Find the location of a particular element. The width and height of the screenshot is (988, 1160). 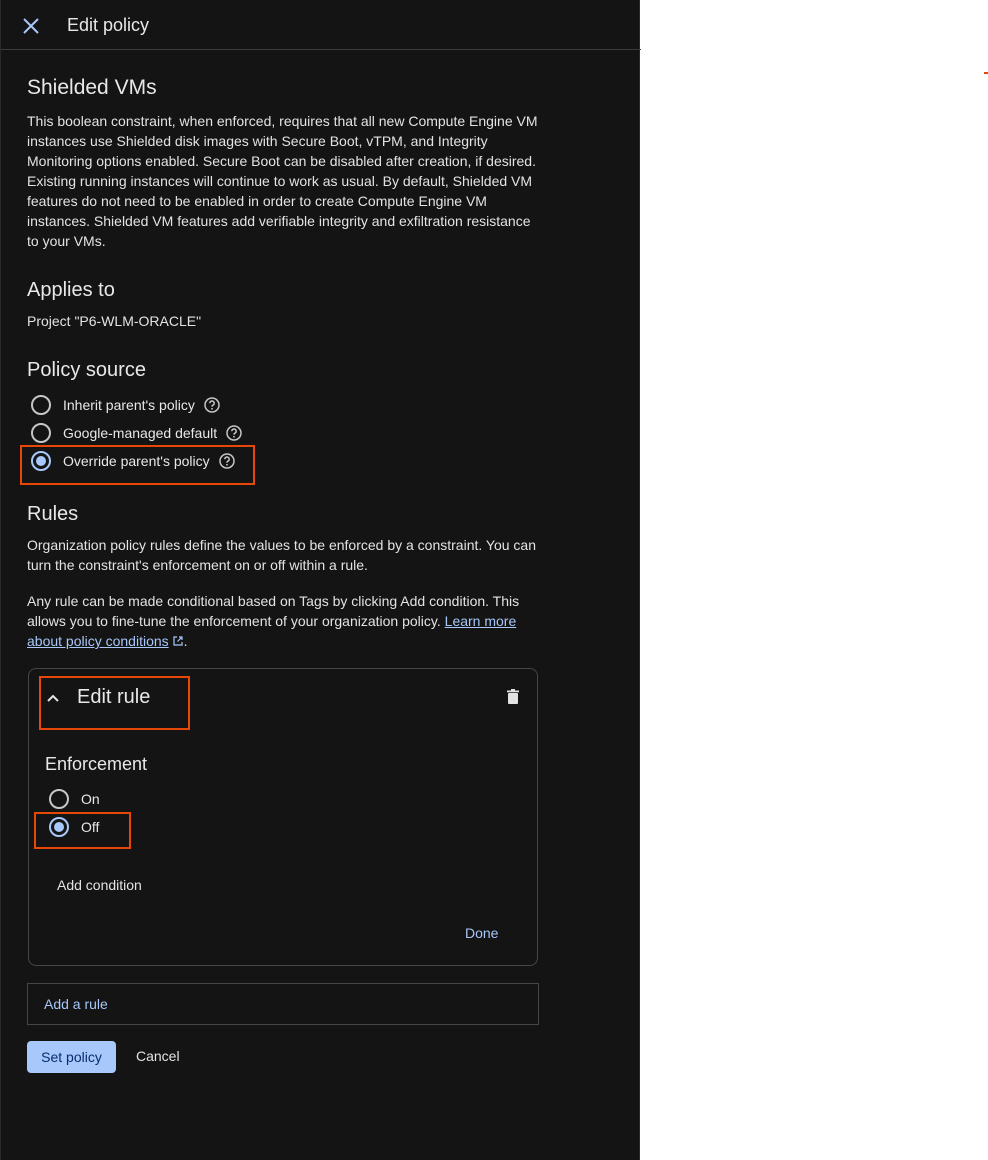

external-link-icon is located at coordinates (178, 641).